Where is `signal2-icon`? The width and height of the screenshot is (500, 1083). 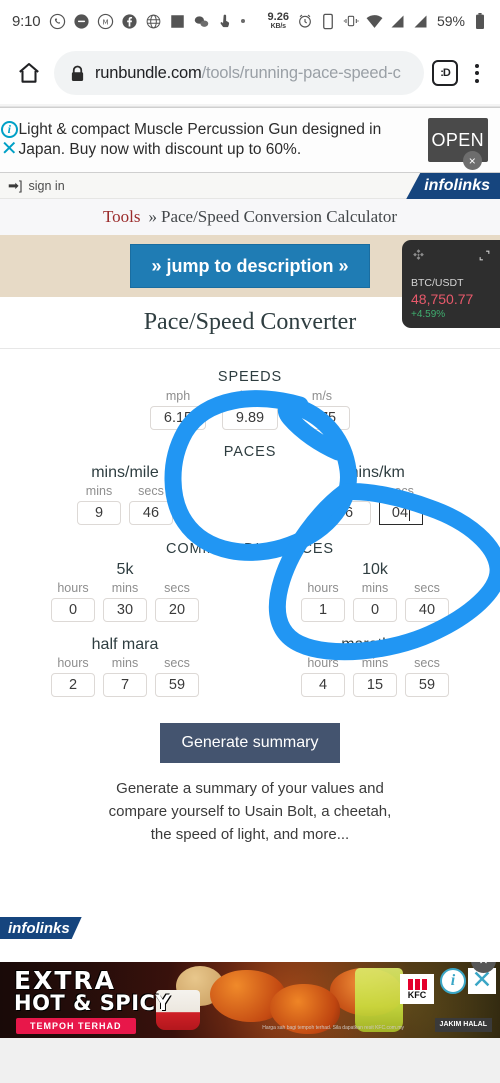 signal2-icon is located at coordinates (420, 21).